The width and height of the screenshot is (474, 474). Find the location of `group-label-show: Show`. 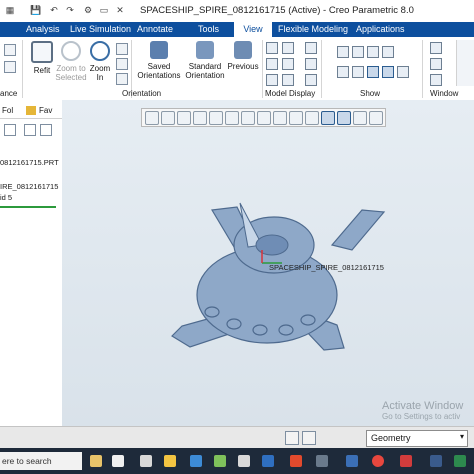

group-label-show: Show is located at coordinates (370, 93).